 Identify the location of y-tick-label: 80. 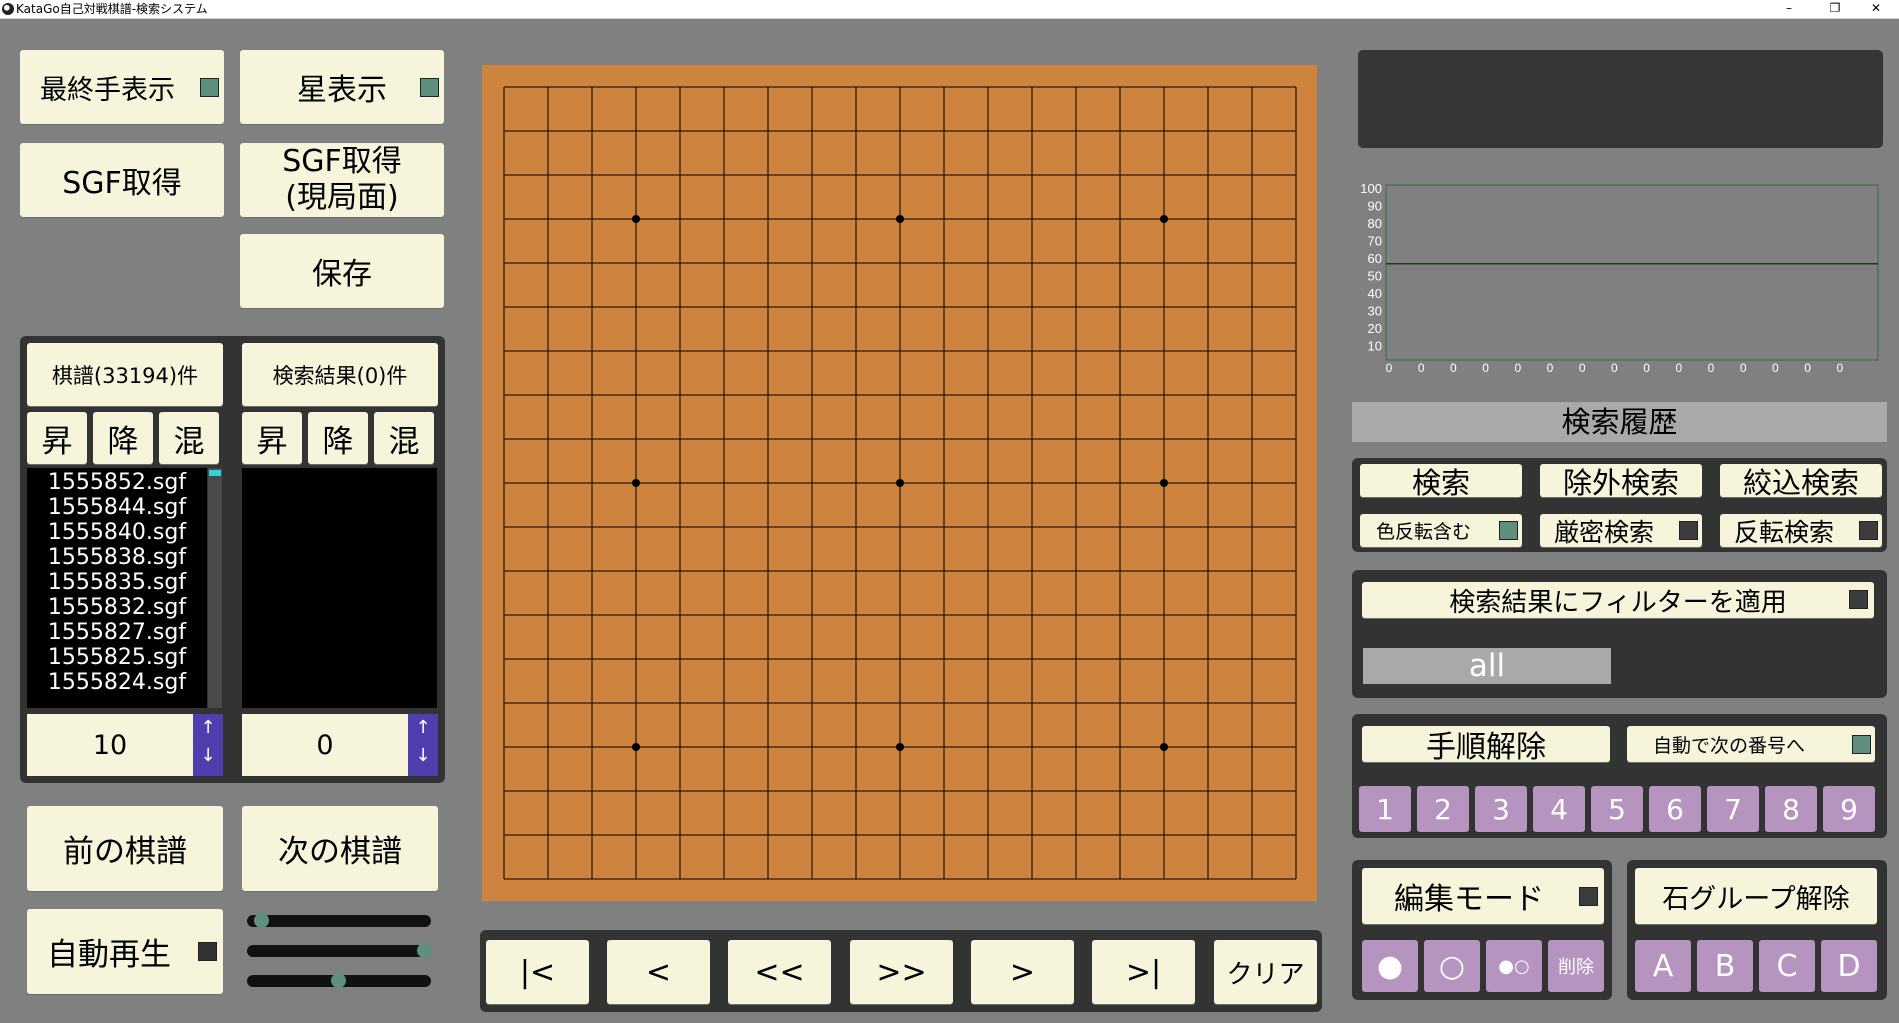
(1375, 223).